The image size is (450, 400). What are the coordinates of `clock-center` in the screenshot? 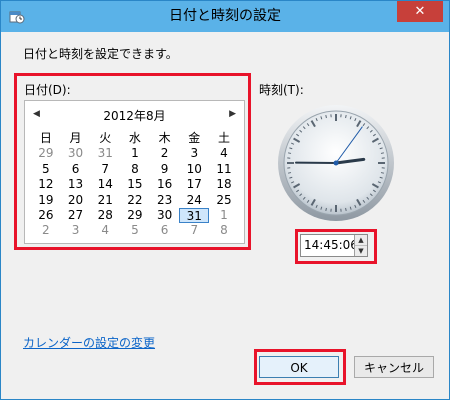 It's located at (336, 163).